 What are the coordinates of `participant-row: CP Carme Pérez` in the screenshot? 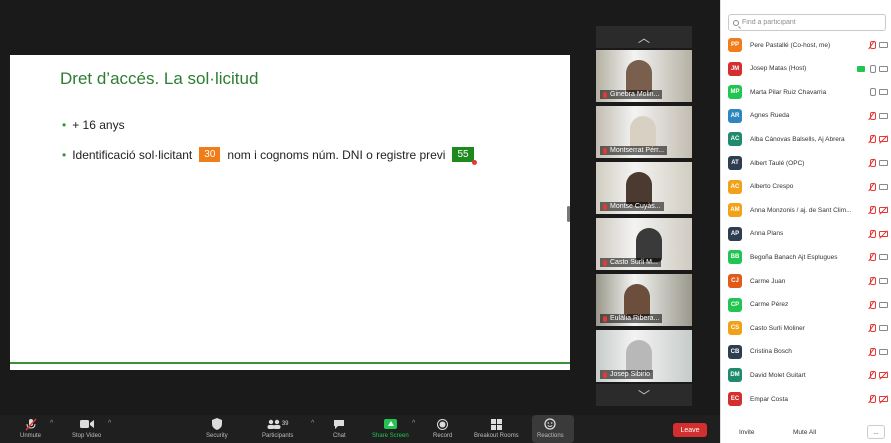 It's located at (806, 305).